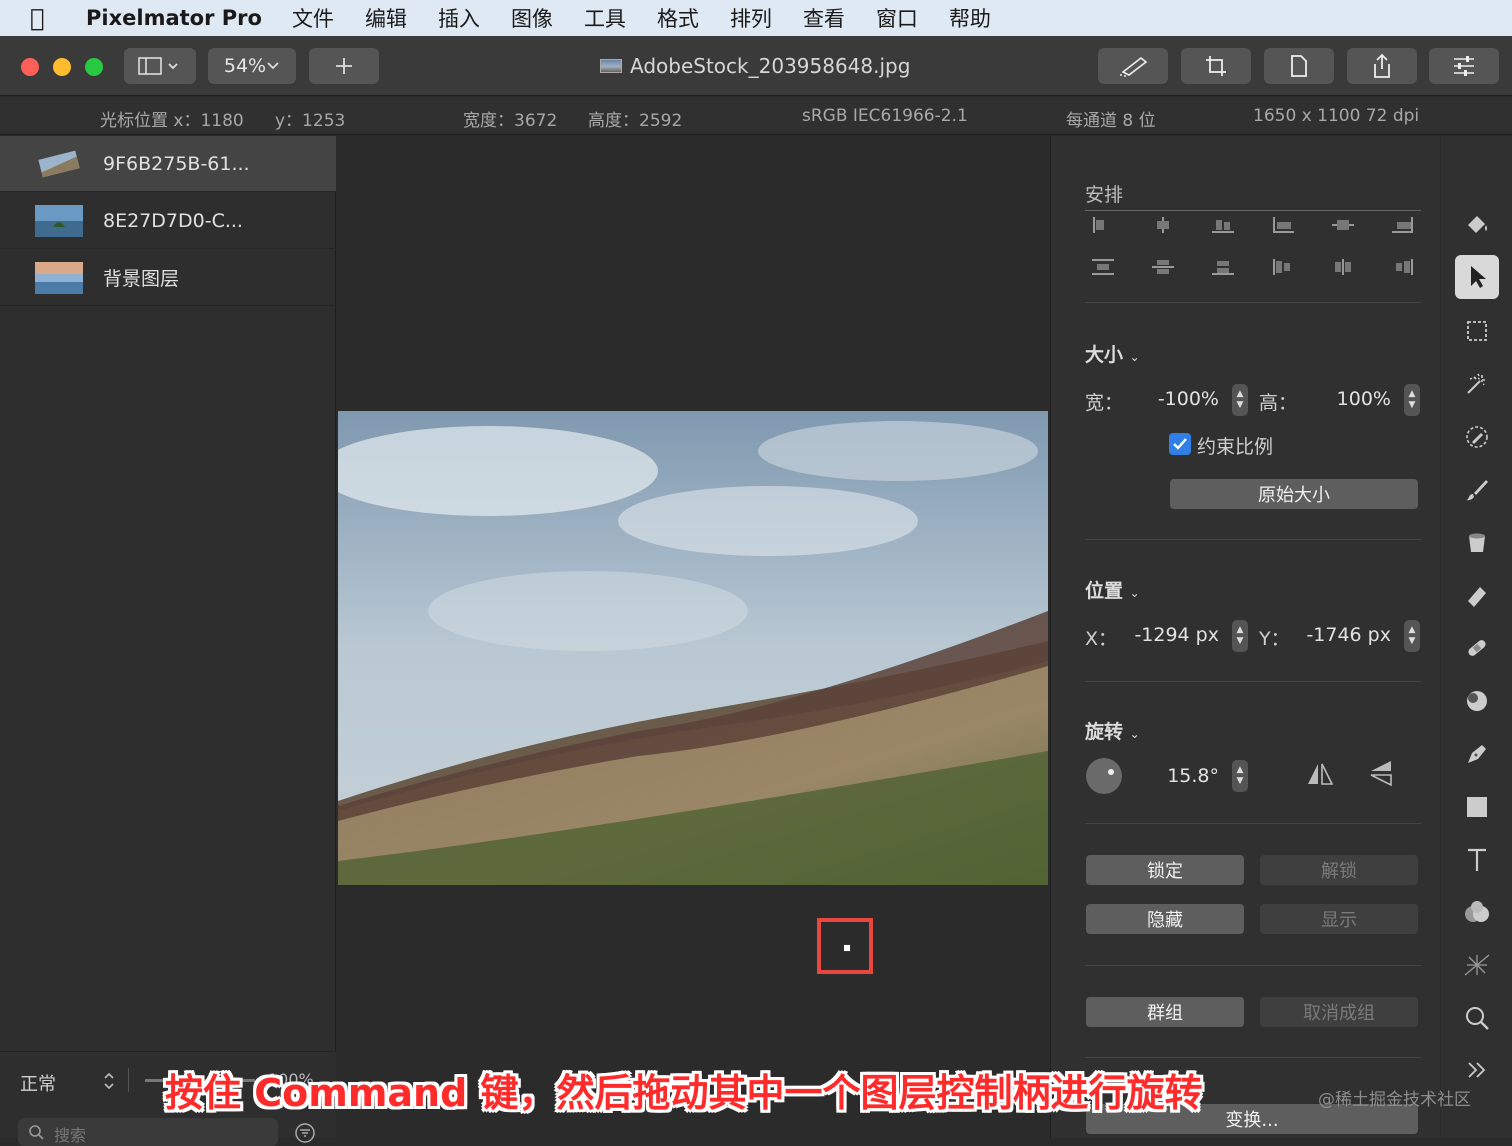 This screenshot has height=1146, width=1512. Describe the element at coordinates (1477, 543) in the screenshot. I see `fill-tool` at that location.